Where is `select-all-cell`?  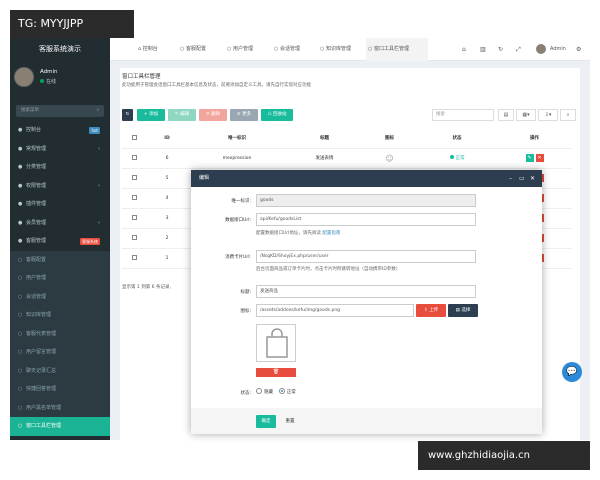 select-all-cell is located at coordinates (134, 139).